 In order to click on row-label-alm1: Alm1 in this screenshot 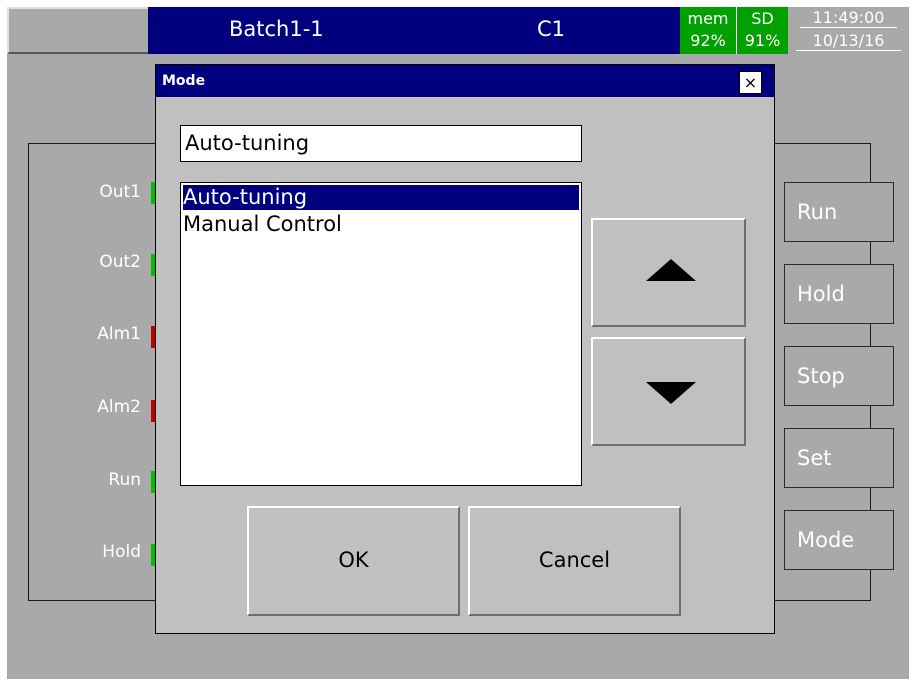, I will do `click(119, 334)`.